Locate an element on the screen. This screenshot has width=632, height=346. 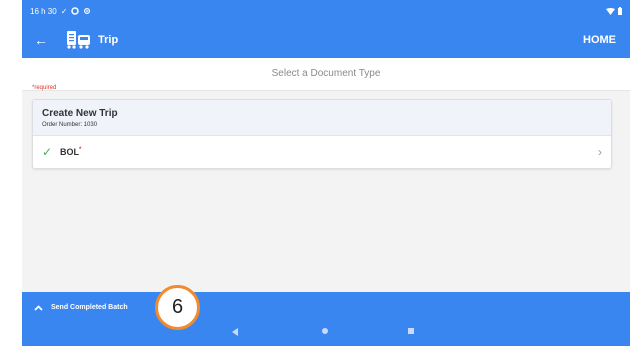
status-left: 16 h 30 ✓ is located at coordinates (60, 11).